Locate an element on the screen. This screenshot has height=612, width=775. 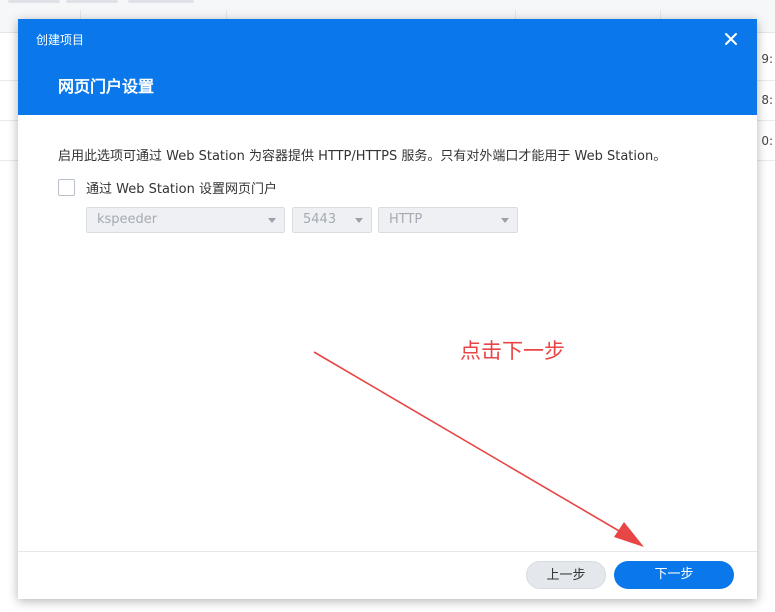
port-select: 5443 is located at coordinates (332, 220).